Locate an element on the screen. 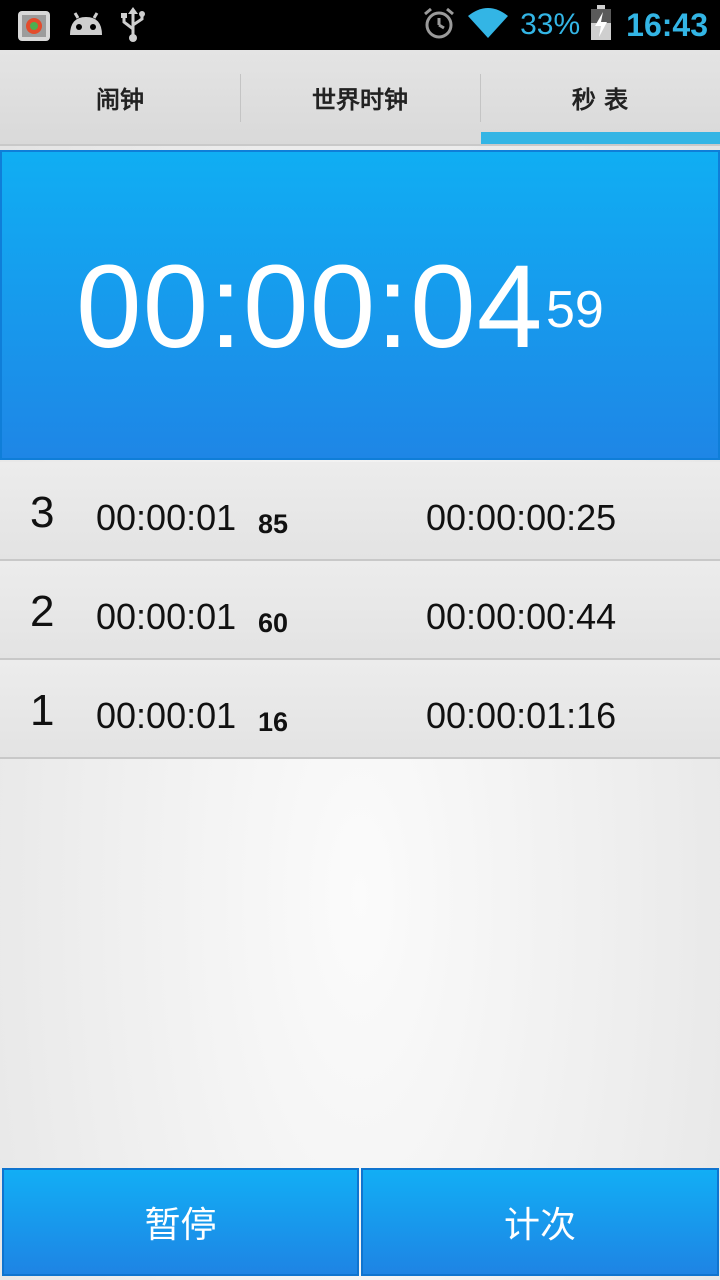 The image size is (720, 1280). lap-button: 计次 is located at coordinates (540, 1222).